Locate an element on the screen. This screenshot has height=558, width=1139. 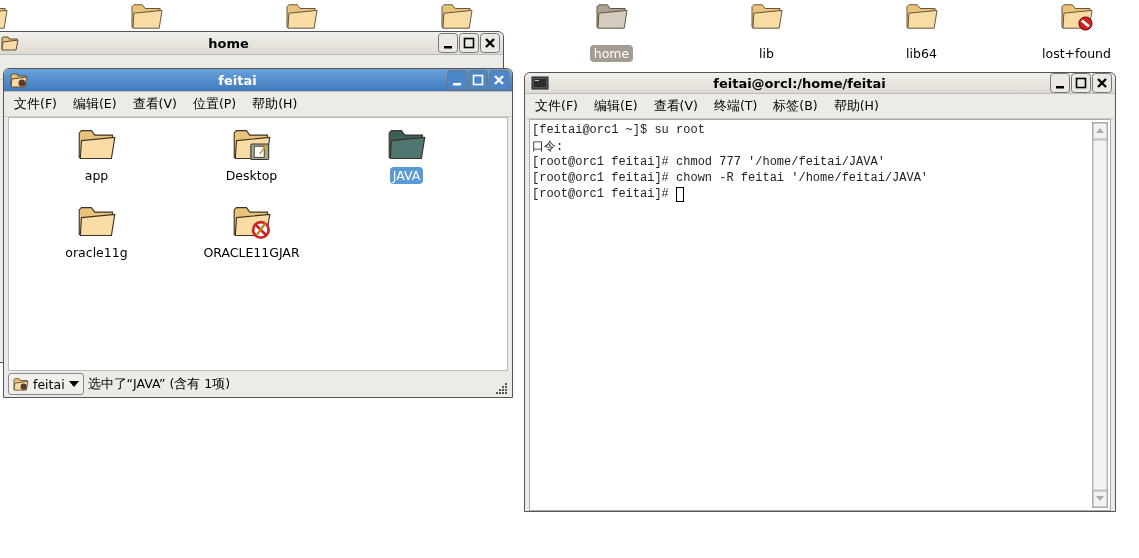
scrollbar is located at coordinates (1100, 315).